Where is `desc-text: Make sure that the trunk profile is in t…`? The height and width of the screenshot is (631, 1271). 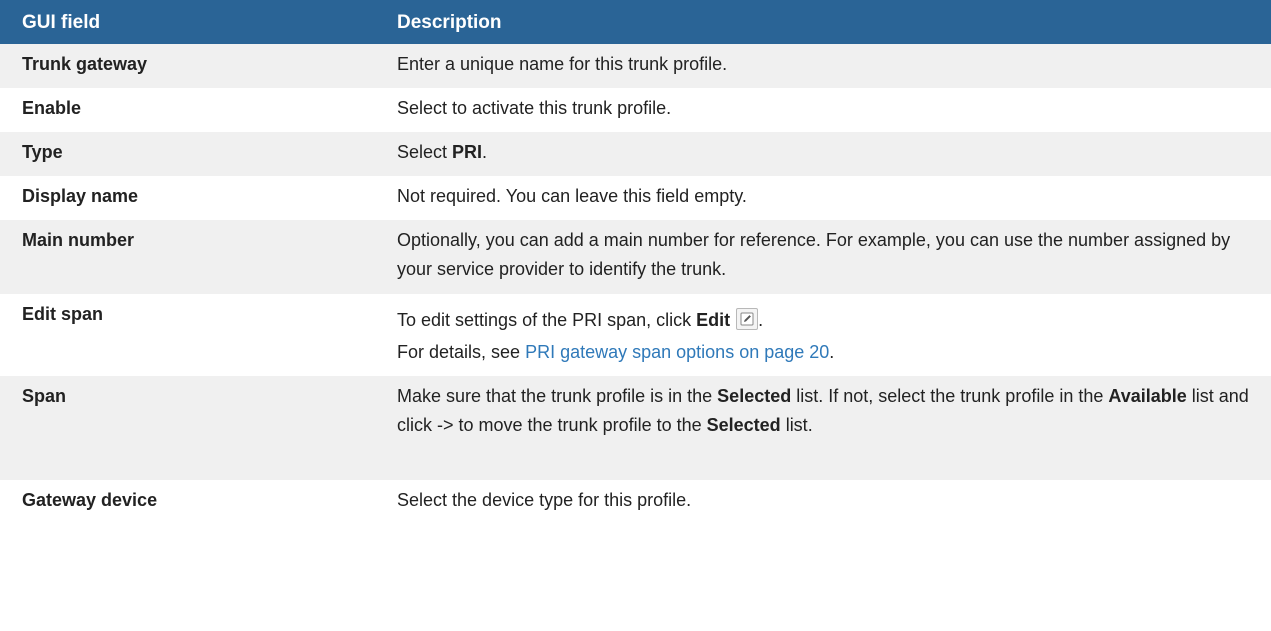 desc-text: Make sure that the trunk profile is in t… is located at coordinates (557, 396).